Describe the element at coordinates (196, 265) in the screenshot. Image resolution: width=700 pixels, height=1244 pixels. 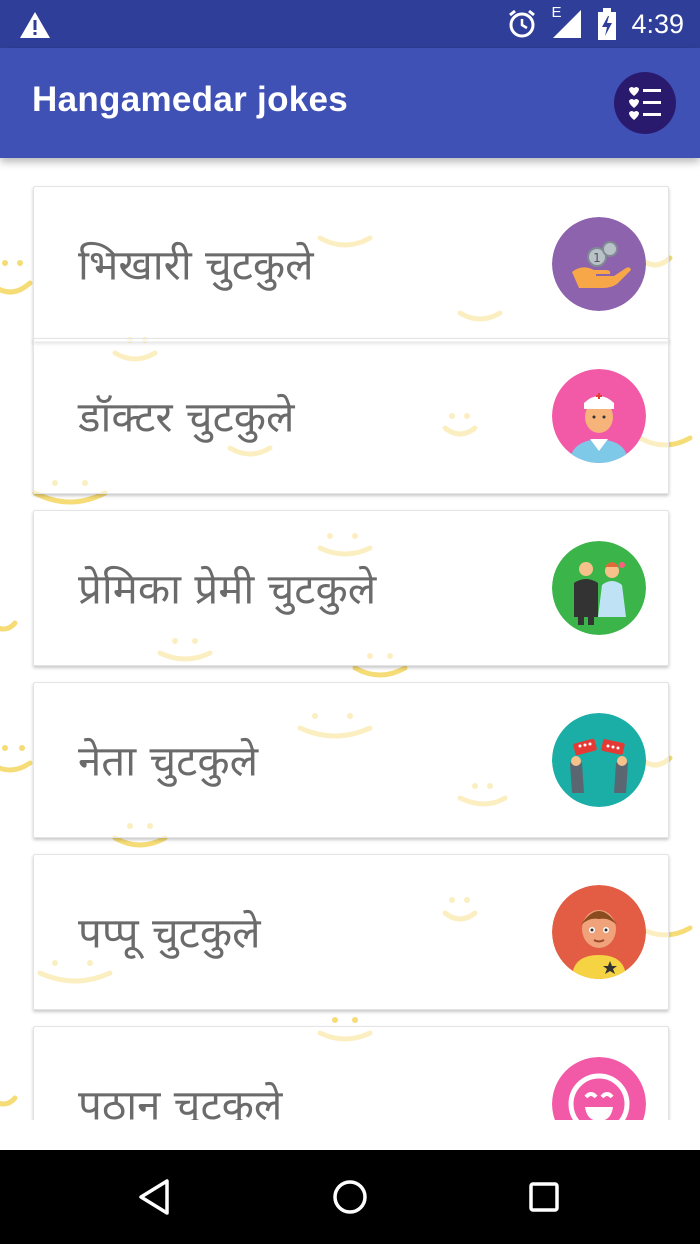
I see `category-label: भिखारी चुटकुले` at that location.